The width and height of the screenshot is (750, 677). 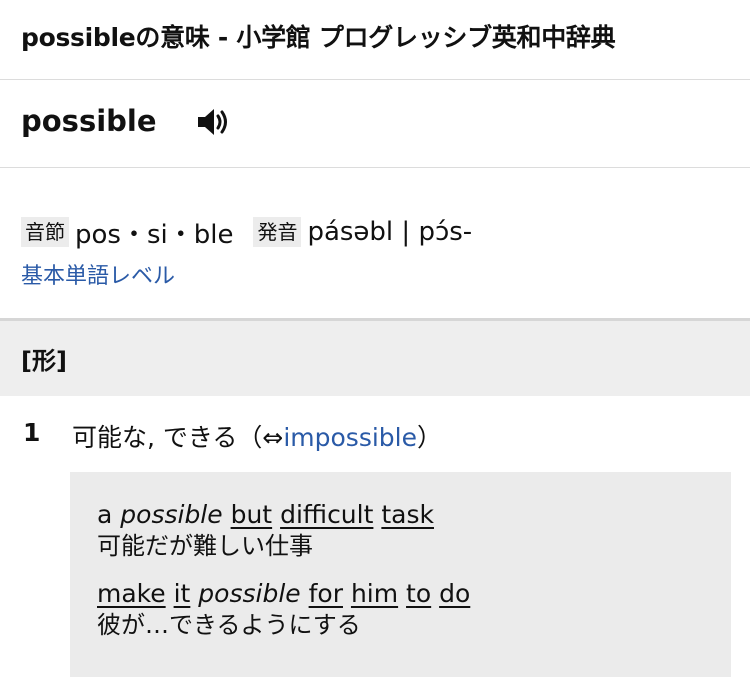 I want to click on word-level-link: 基本単語レベル, so click(x=98, y=274).